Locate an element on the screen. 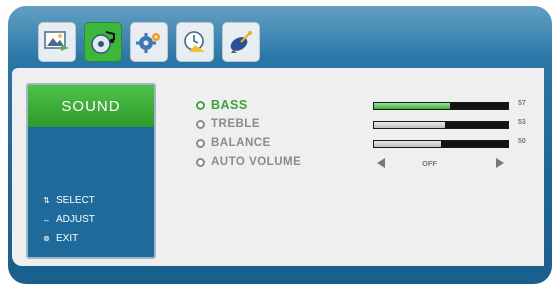 The height and width of the screenshot is (289, 557). exit-icon: ⊗ is located at coordinates (46, 238).